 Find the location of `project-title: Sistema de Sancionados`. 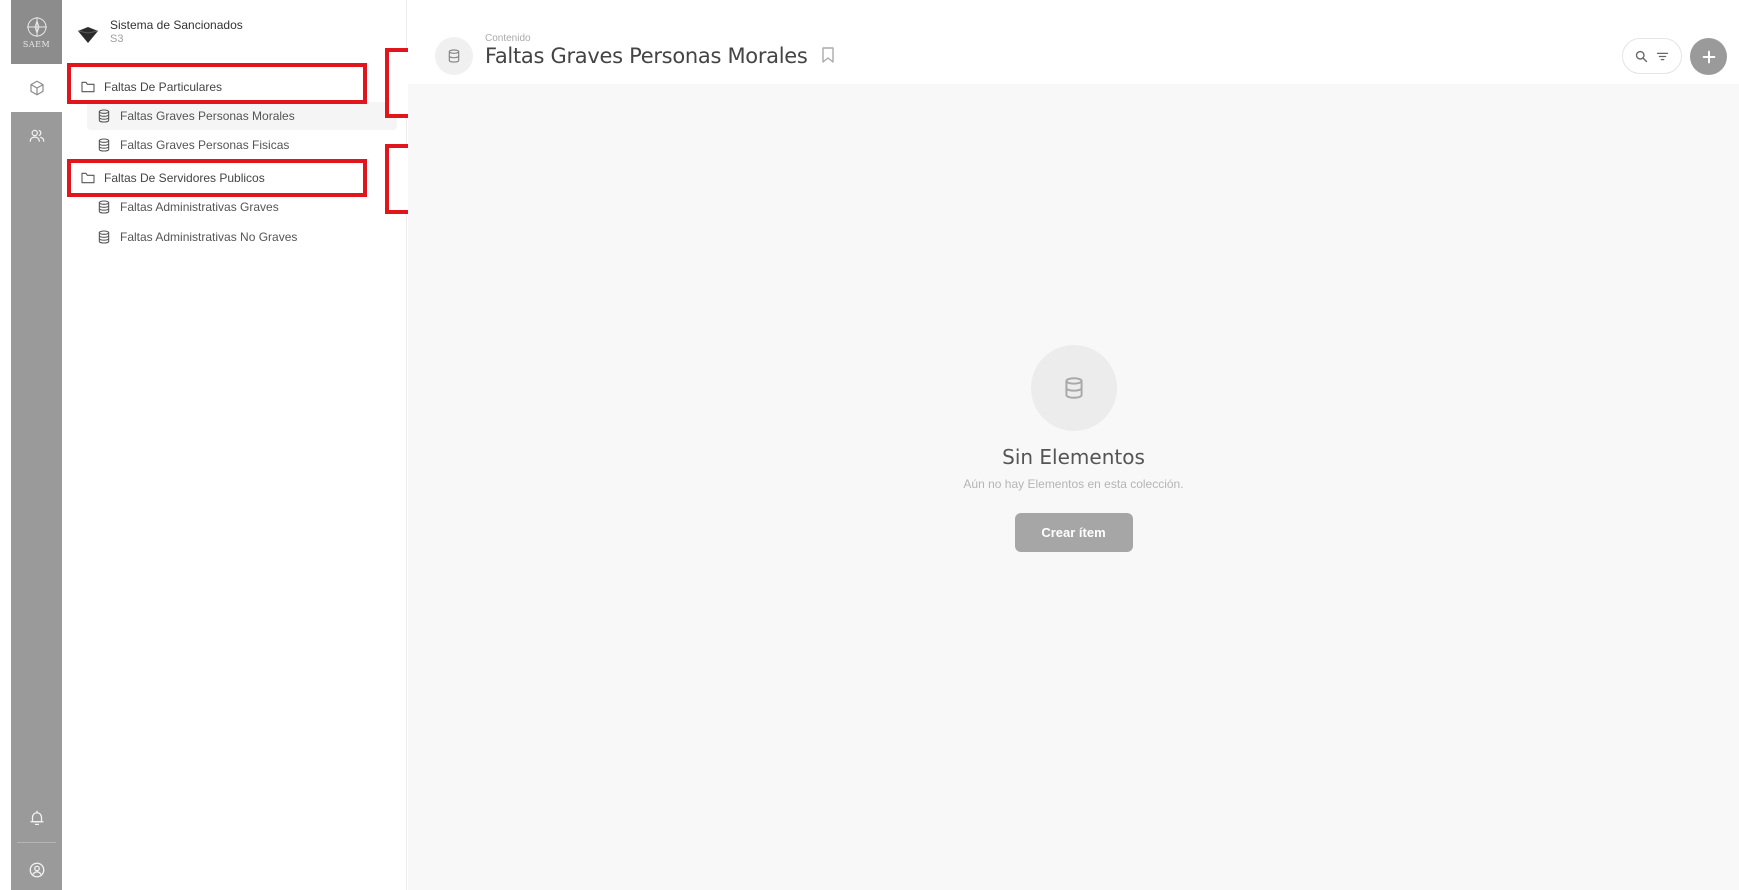

project-title: Sistema de Sancionados is located at coordinates (176, 25).